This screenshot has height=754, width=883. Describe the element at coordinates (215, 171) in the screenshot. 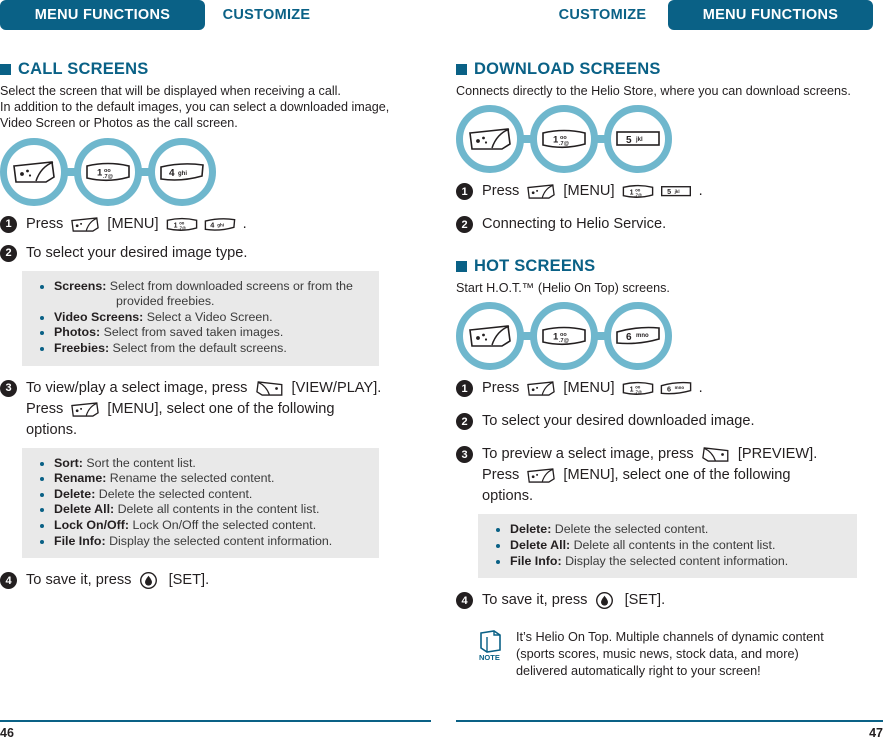

I see `key-flow-diagram: 1 oo .7@ 4 ghi` at that location.